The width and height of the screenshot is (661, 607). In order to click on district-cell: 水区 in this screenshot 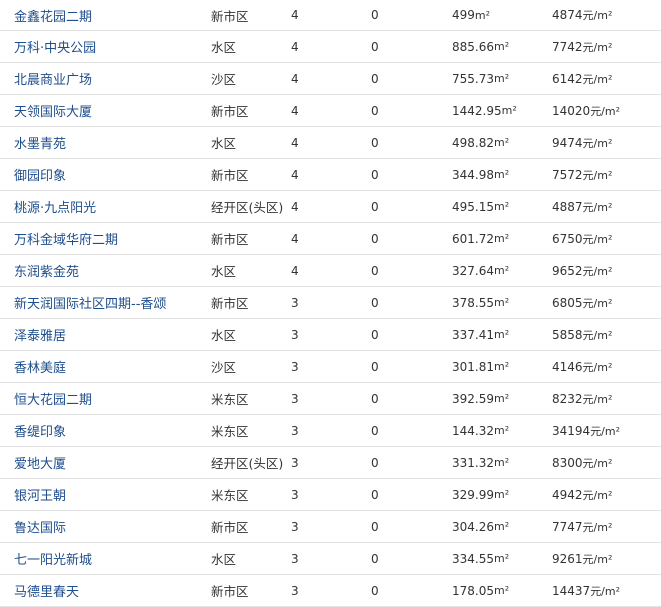, I will do `click(224, 559)`.